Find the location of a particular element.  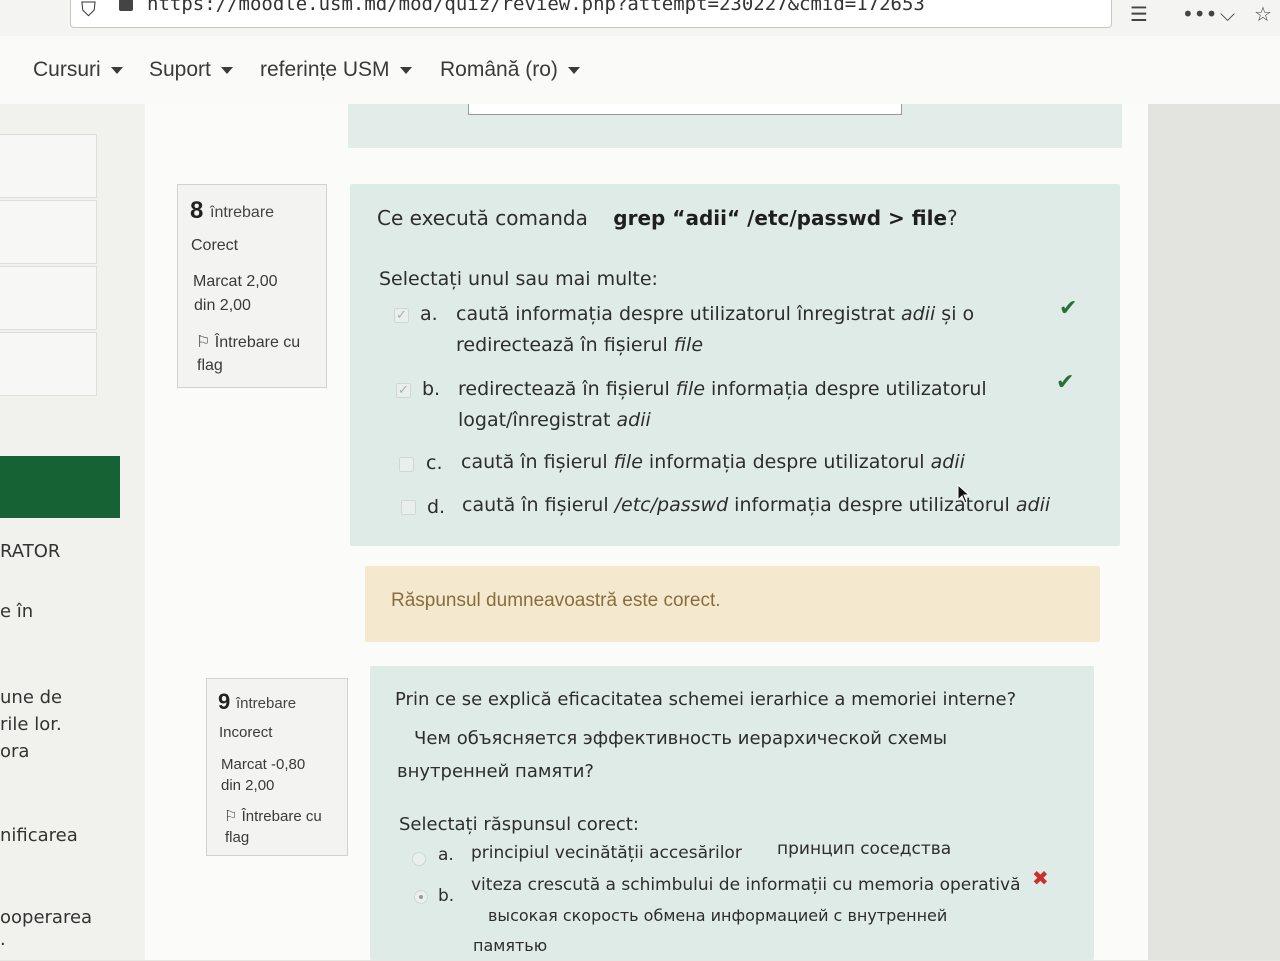

nav-language: Română (ro) is located at coordinates (510, 70).